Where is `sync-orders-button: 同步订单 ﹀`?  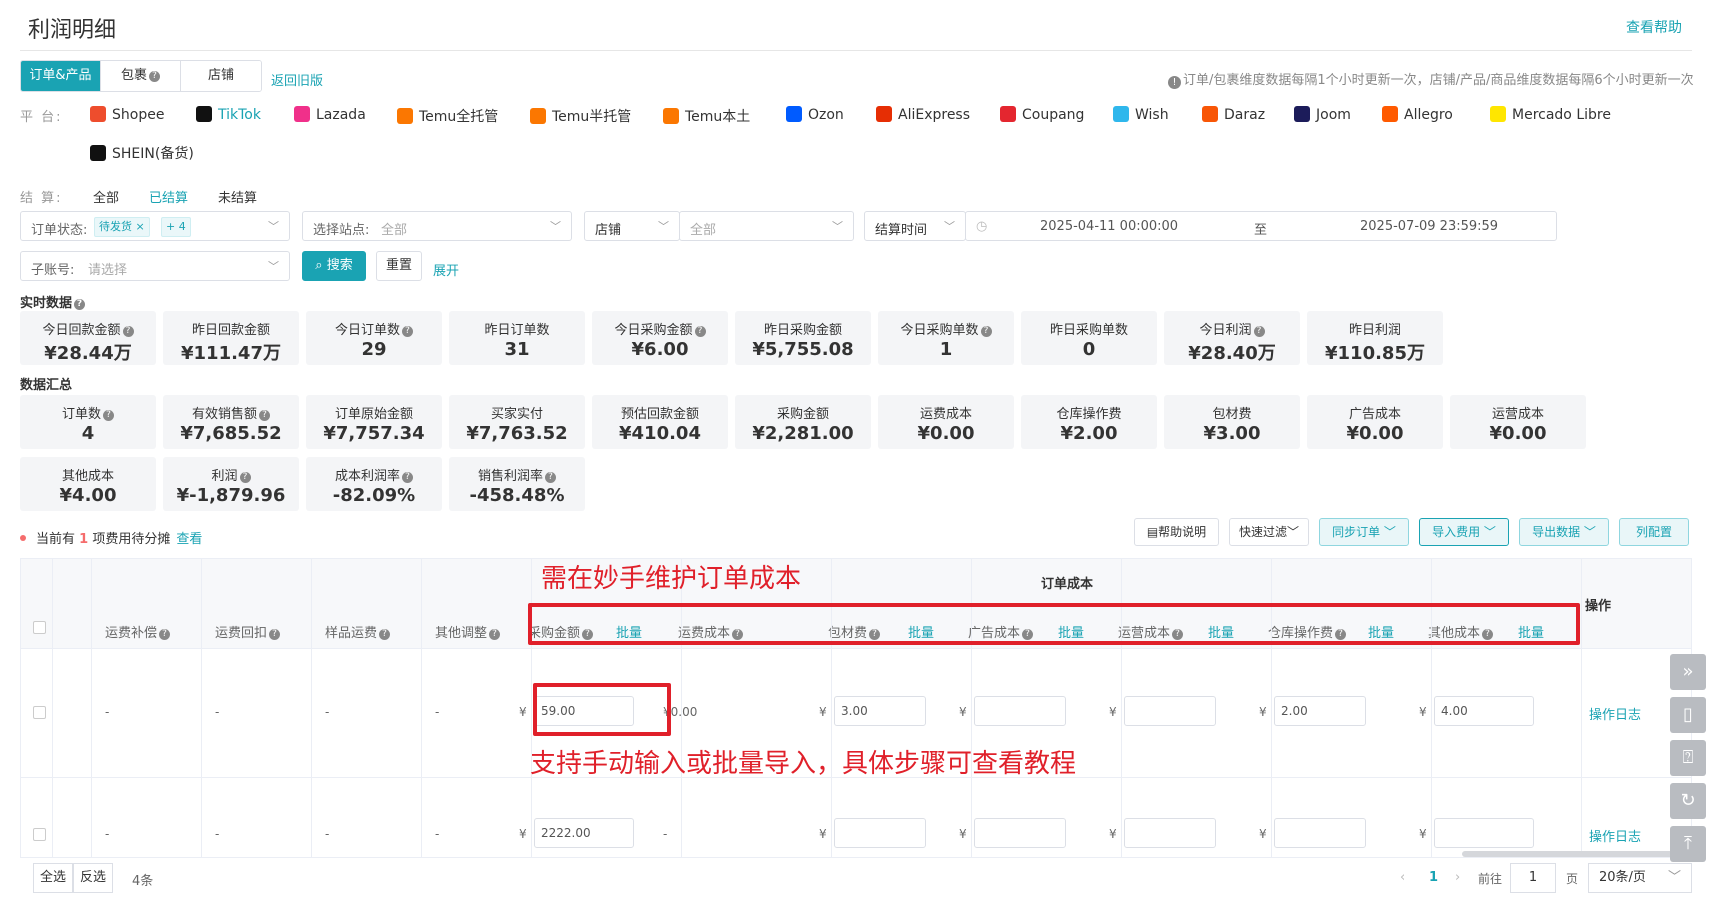
sync-orders-button: 同步订单 ﹀ is located at coordinates (1364, 532).